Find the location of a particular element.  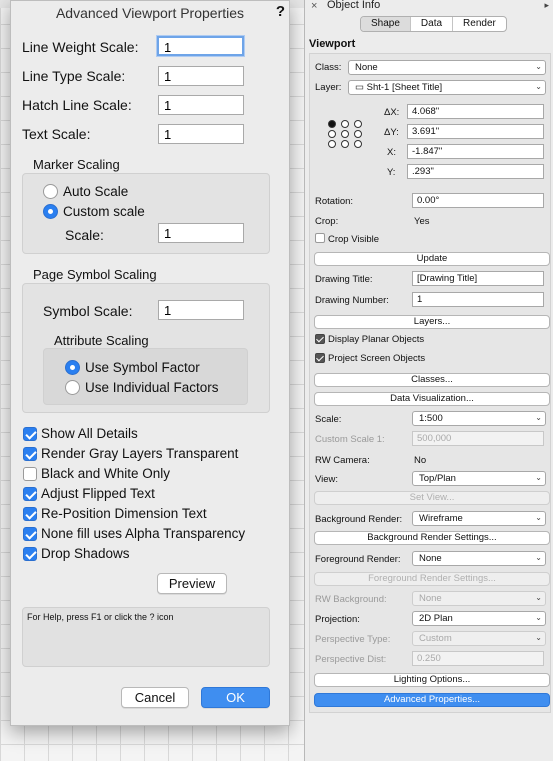

drawing-title-field: [Drawing Title] is located at coordinates (478, 278).